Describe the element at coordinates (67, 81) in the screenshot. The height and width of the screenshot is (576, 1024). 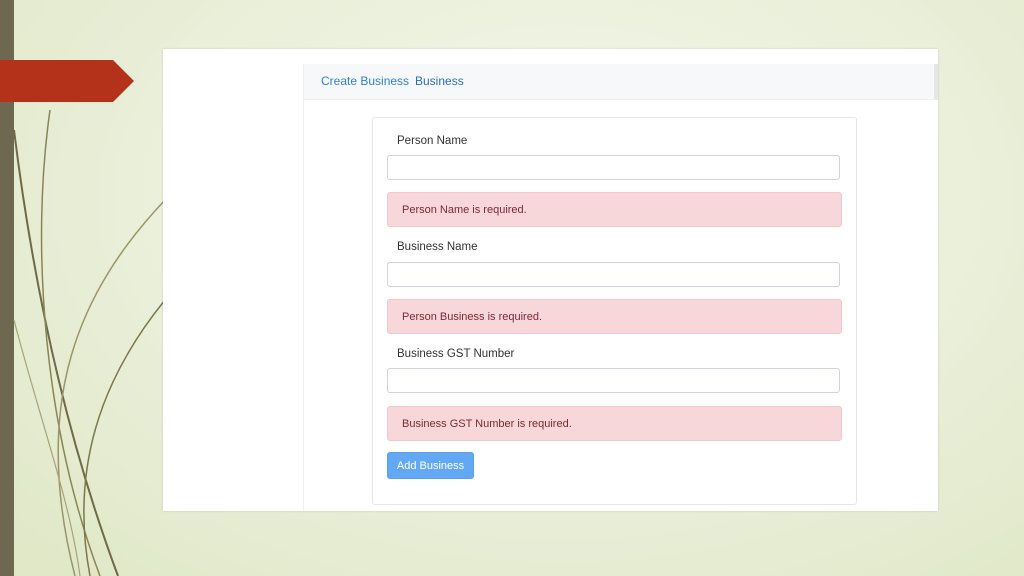
I see `slide-arrow-shape` at that location.